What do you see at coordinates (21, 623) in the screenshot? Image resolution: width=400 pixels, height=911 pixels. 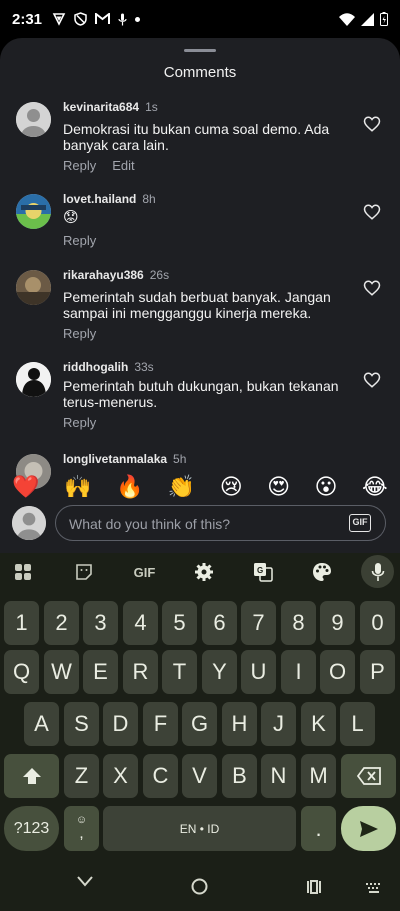 I see `key-1: 1` at bounding box center [21, 623].